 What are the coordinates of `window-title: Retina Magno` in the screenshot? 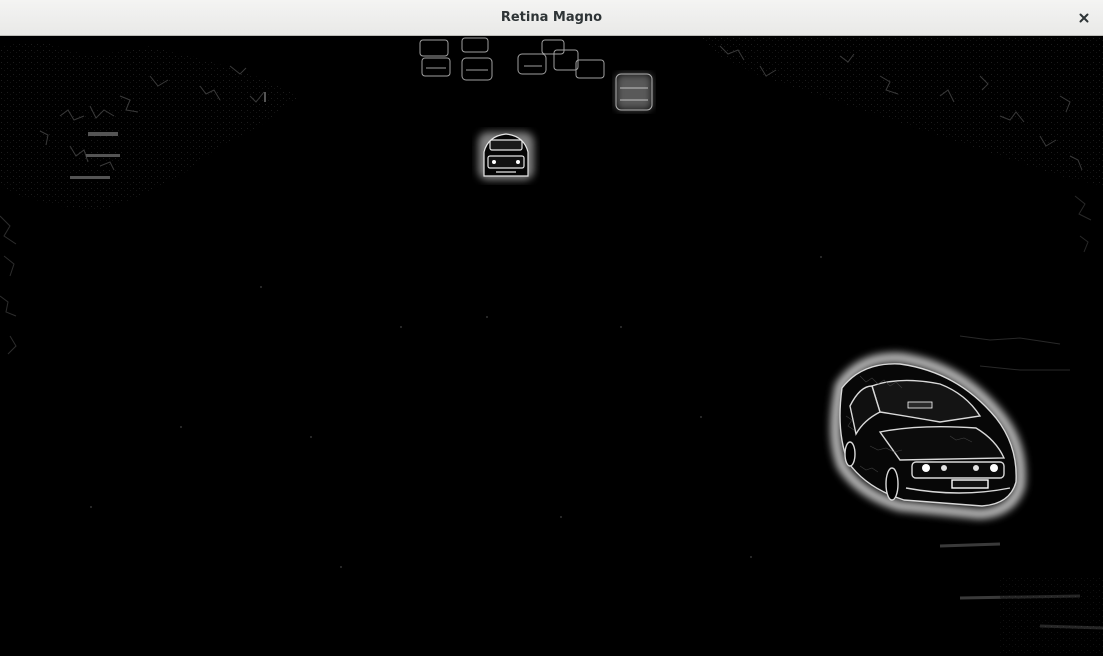 It's located at (551, 17).